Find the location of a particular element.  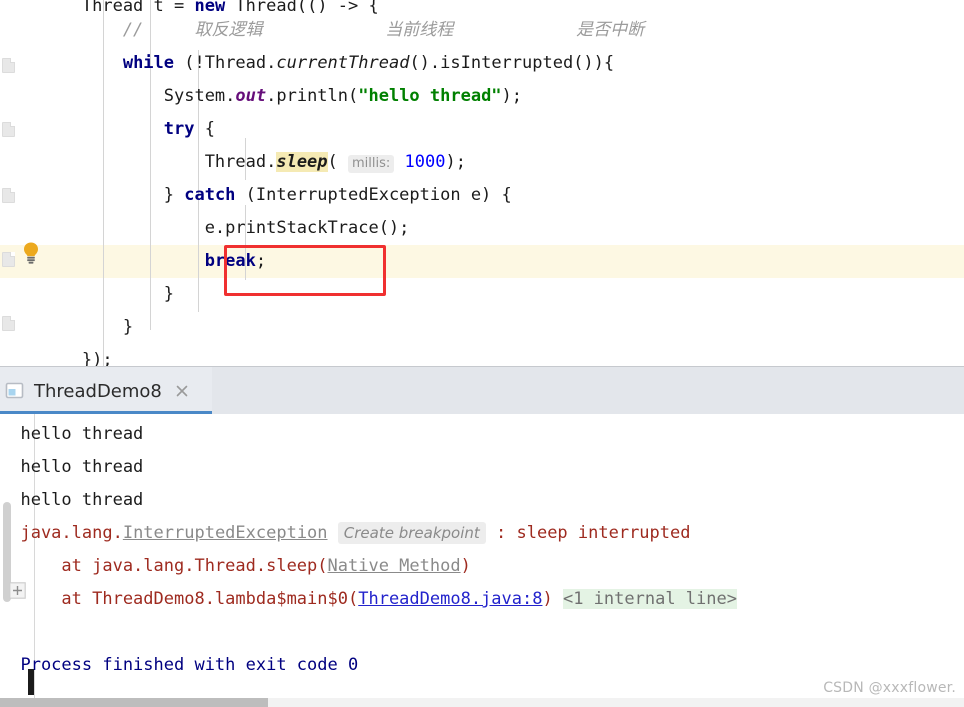

code-token: out is located at coordinates (251, 96).